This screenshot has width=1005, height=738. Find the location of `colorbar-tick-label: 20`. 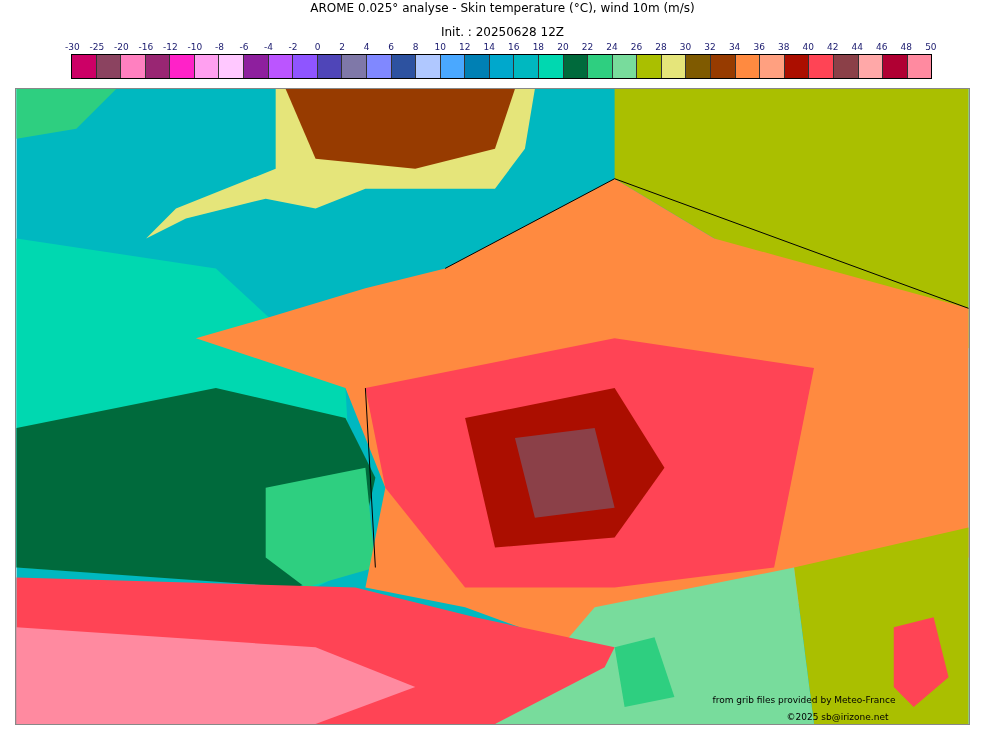

colorbar-tick-label: 20 is located at coordinates (563, 47).